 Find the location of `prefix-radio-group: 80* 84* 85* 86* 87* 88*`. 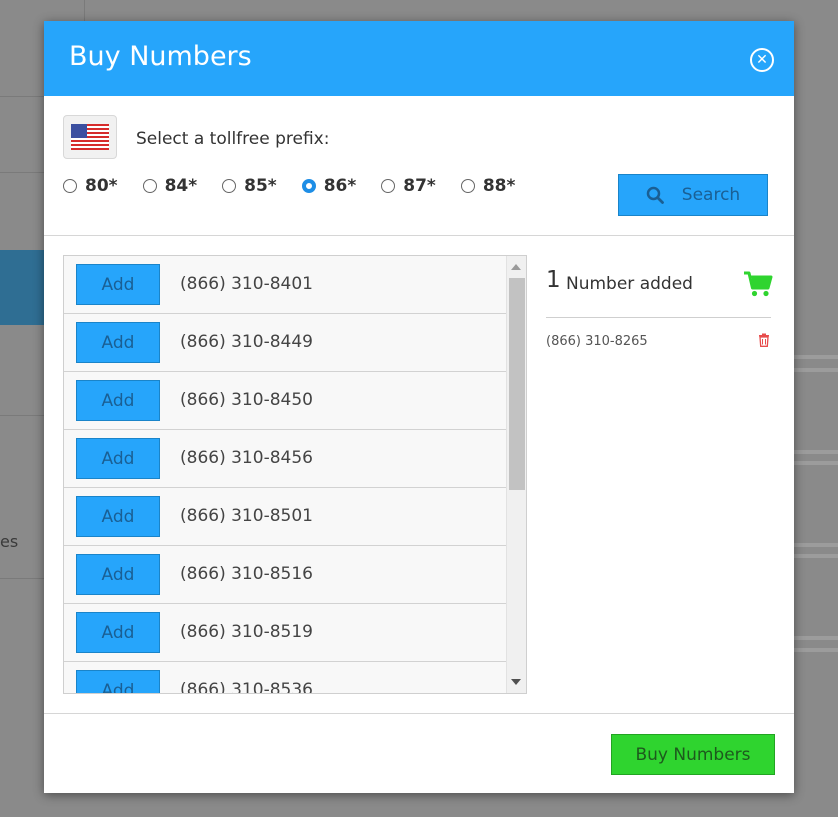

prefix-radio-group: 80* 84* 85* 86* 87* 88* is located at coordinates (301, 186).